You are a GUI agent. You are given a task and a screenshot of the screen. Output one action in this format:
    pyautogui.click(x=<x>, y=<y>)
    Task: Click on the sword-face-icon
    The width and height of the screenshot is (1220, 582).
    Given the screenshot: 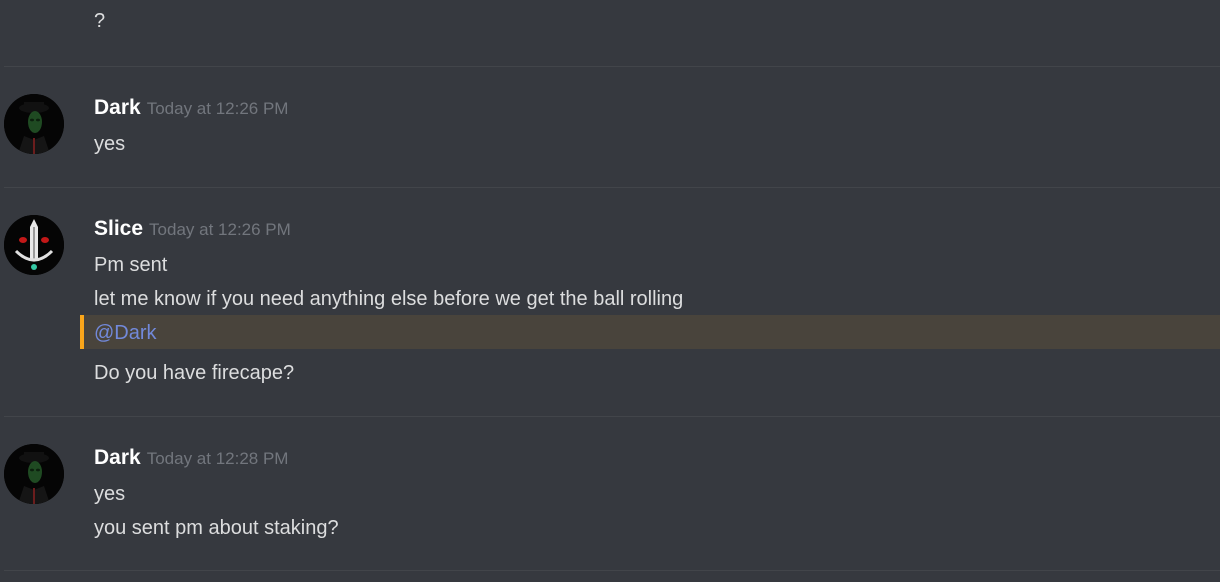 What is the action you would take?
    pyautogui.click(x=34, y=245)
    